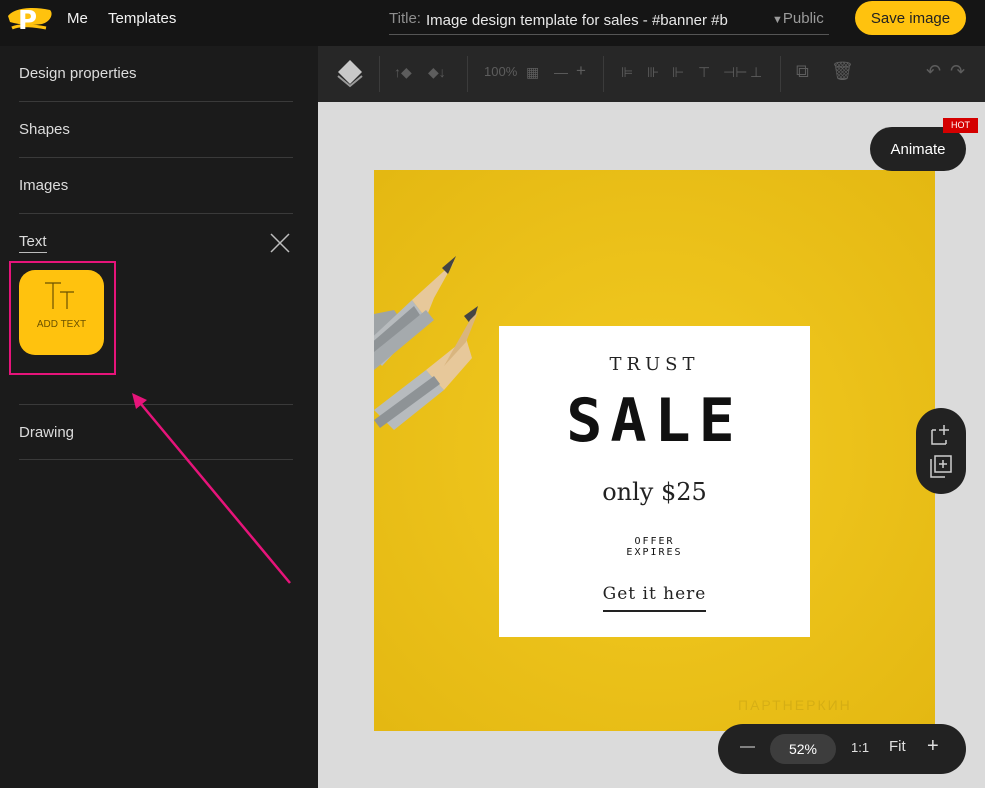  I want to click on zoom-actual-size-button: 1:1, so click(860, 747).